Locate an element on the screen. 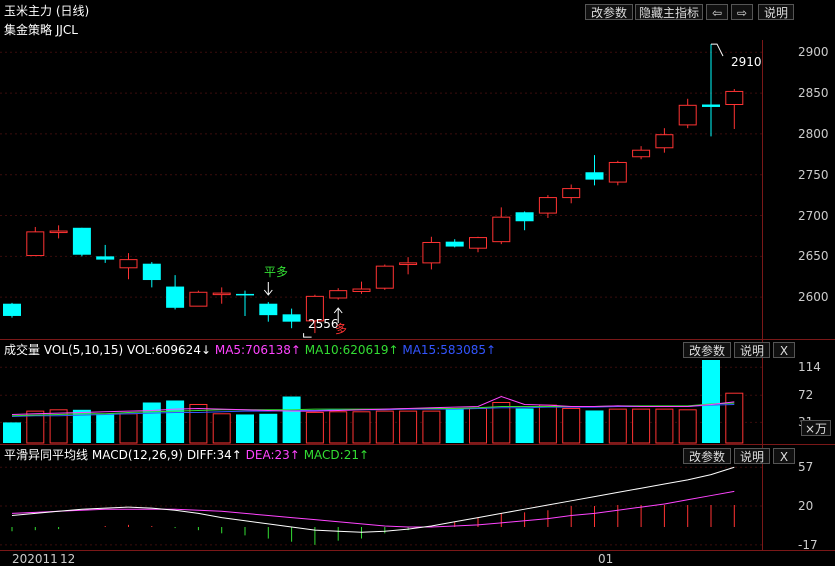  time-axis-month-12: 12 is located at coordinates (68, 559).